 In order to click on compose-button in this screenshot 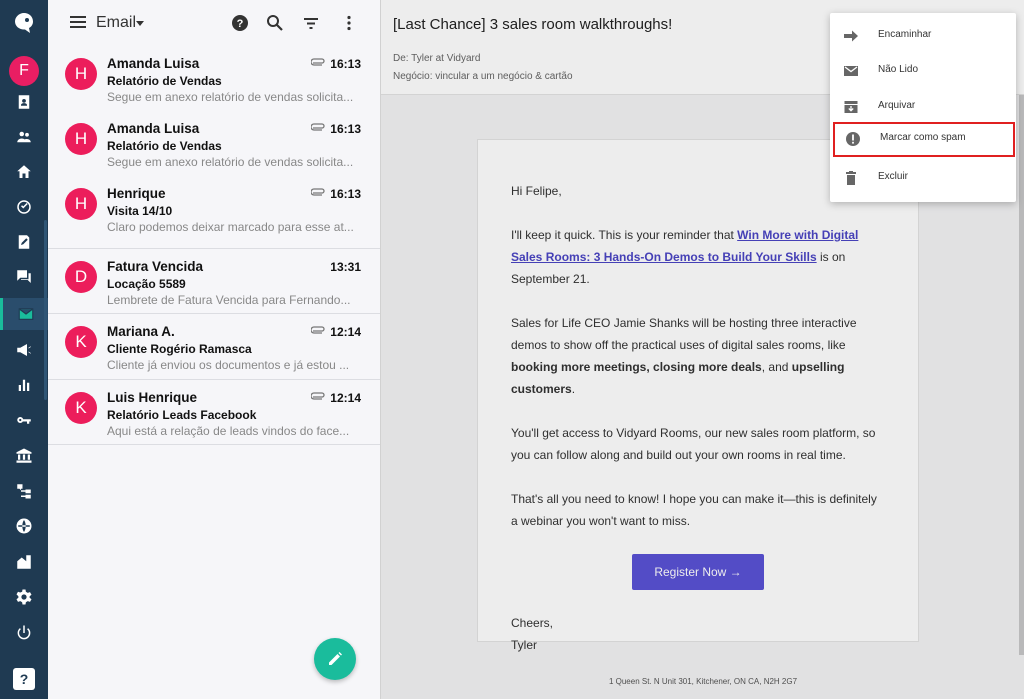, I will do `click(335, 659)`.